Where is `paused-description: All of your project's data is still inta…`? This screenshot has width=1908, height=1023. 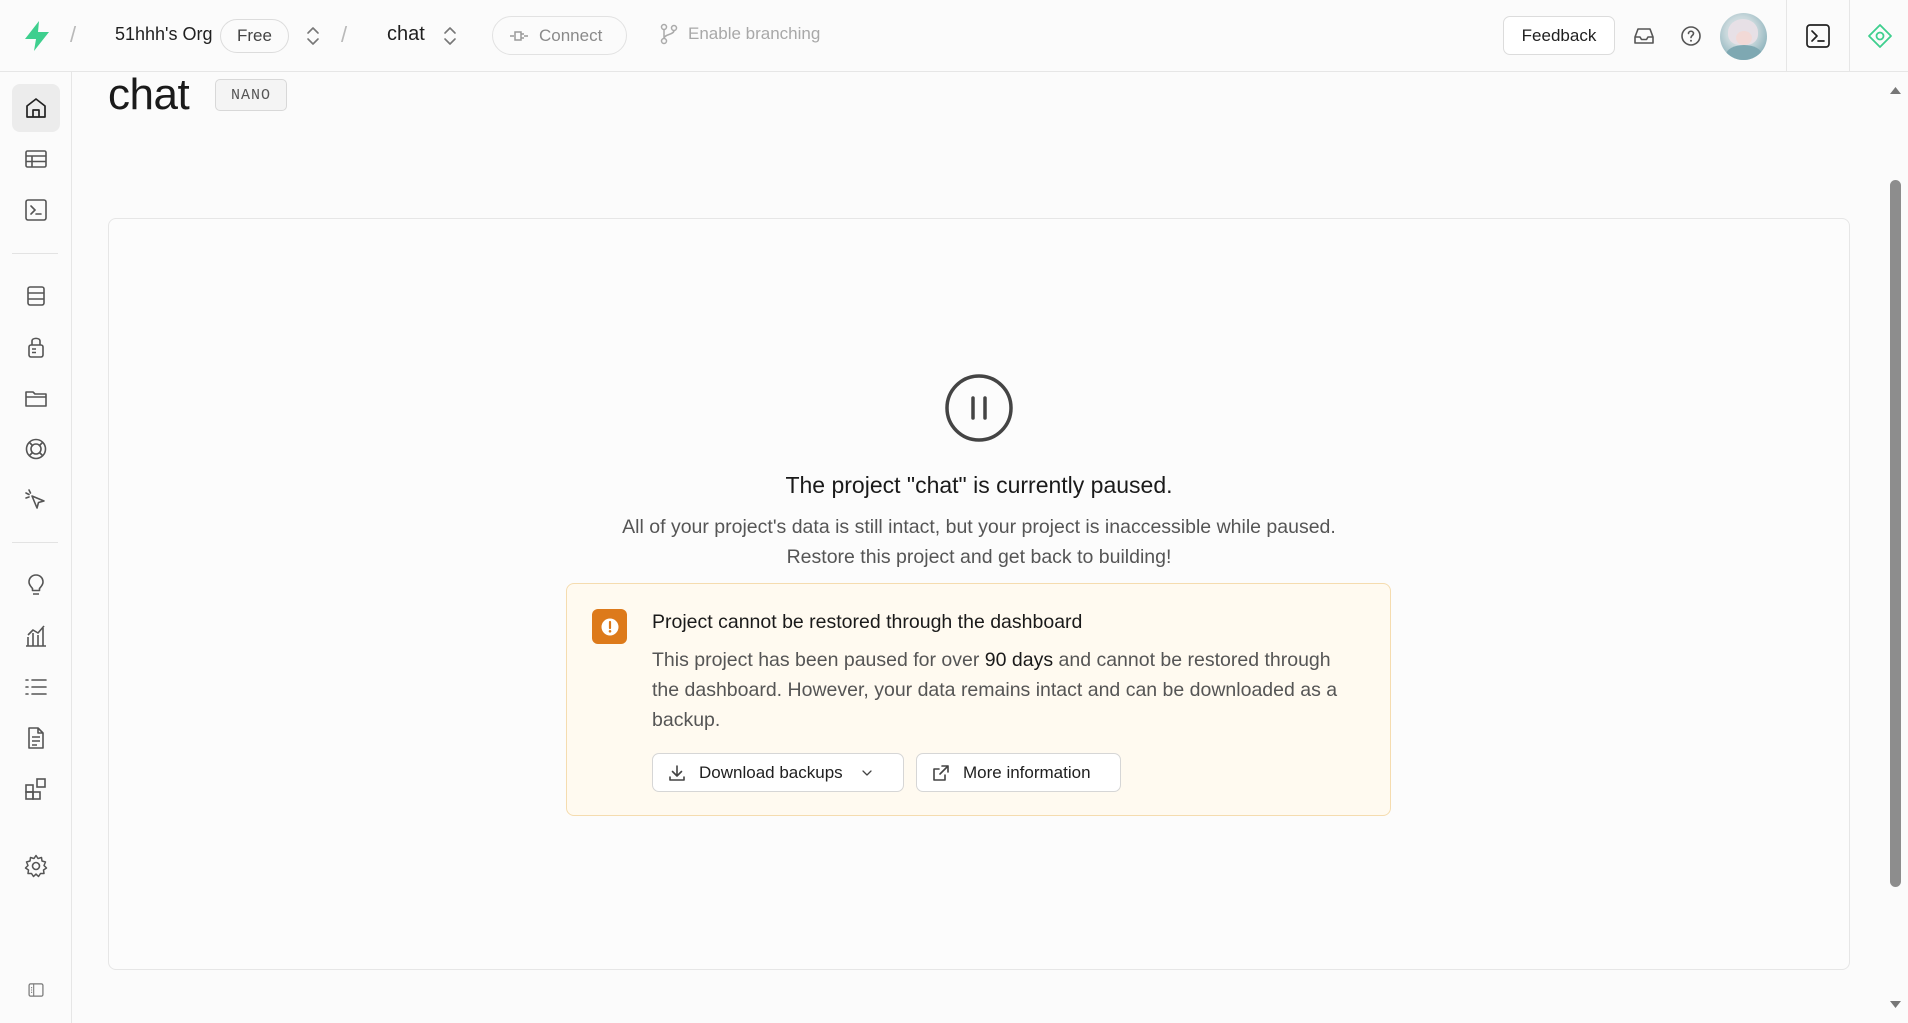 paused-description: All of your project's data is still inta… is located at coordinates (954, 542).